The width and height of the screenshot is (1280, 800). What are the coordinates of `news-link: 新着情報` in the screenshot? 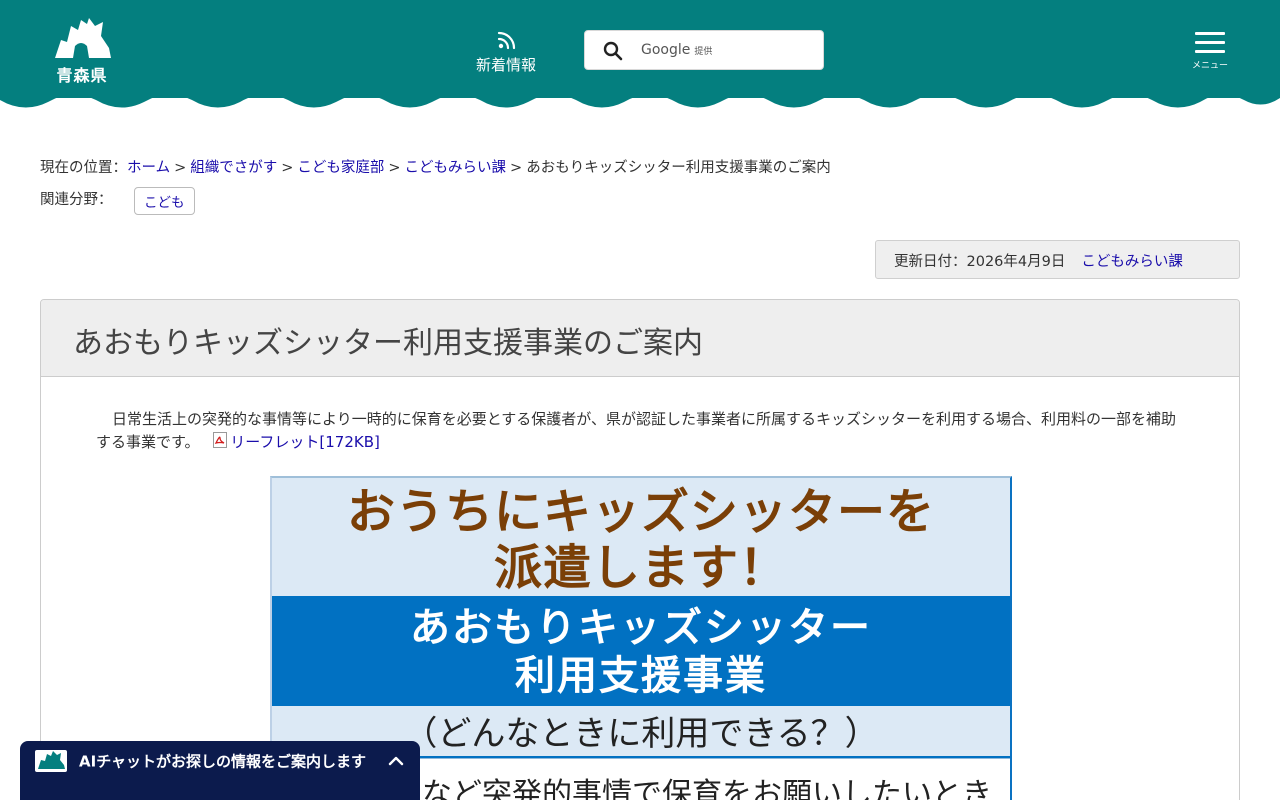 It's located at (506, 52).